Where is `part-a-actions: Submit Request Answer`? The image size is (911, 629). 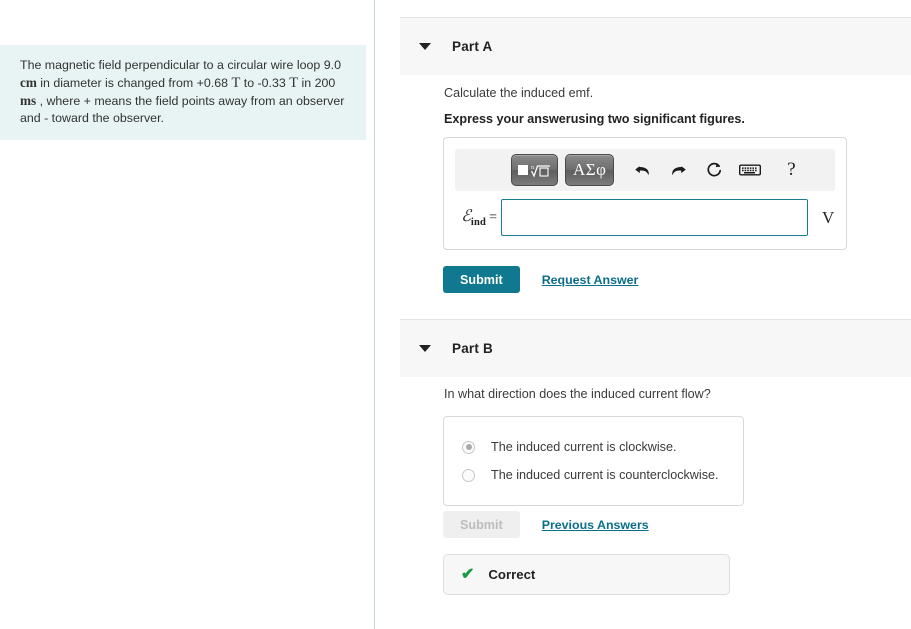
part-a-actions: Submit Request Answer is located at coordinates (540, 279).